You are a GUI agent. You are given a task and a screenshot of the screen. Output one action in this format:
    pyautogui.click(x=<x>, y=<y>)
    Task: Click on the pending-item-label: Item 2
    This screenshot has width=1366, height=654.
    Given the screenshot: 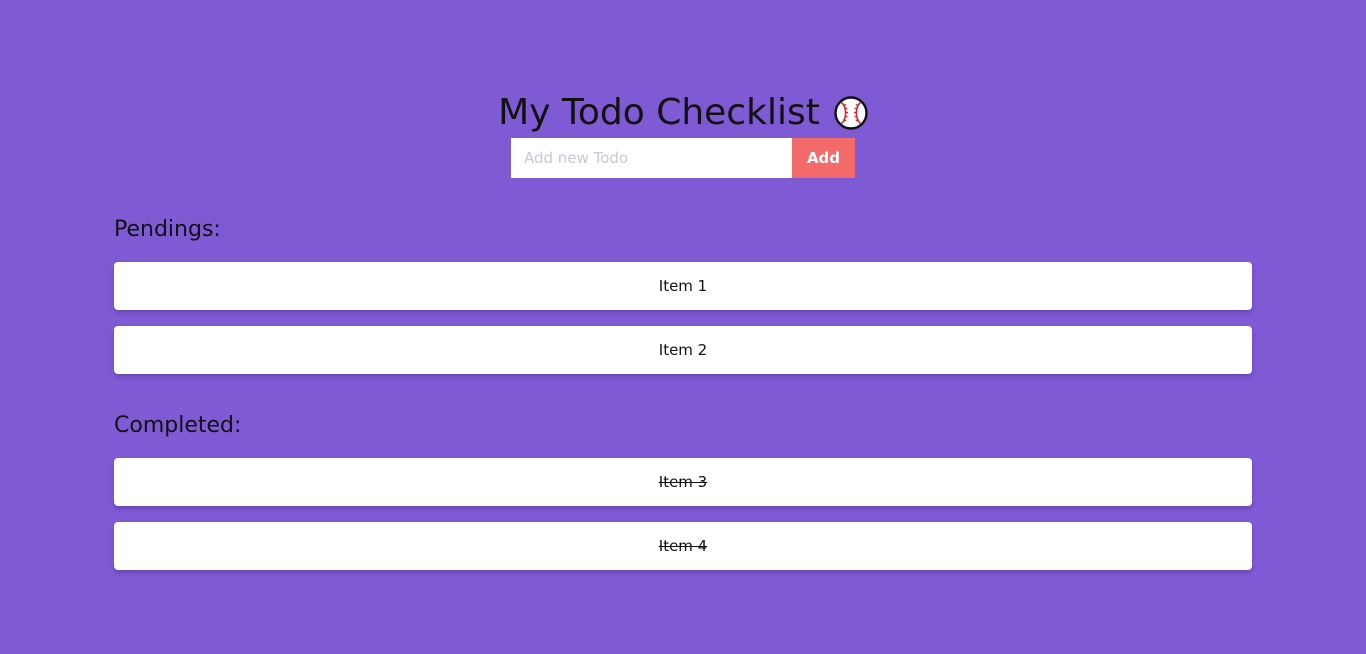 What is the action you would take?
    pyautogui.click(x=683, y=350)
    